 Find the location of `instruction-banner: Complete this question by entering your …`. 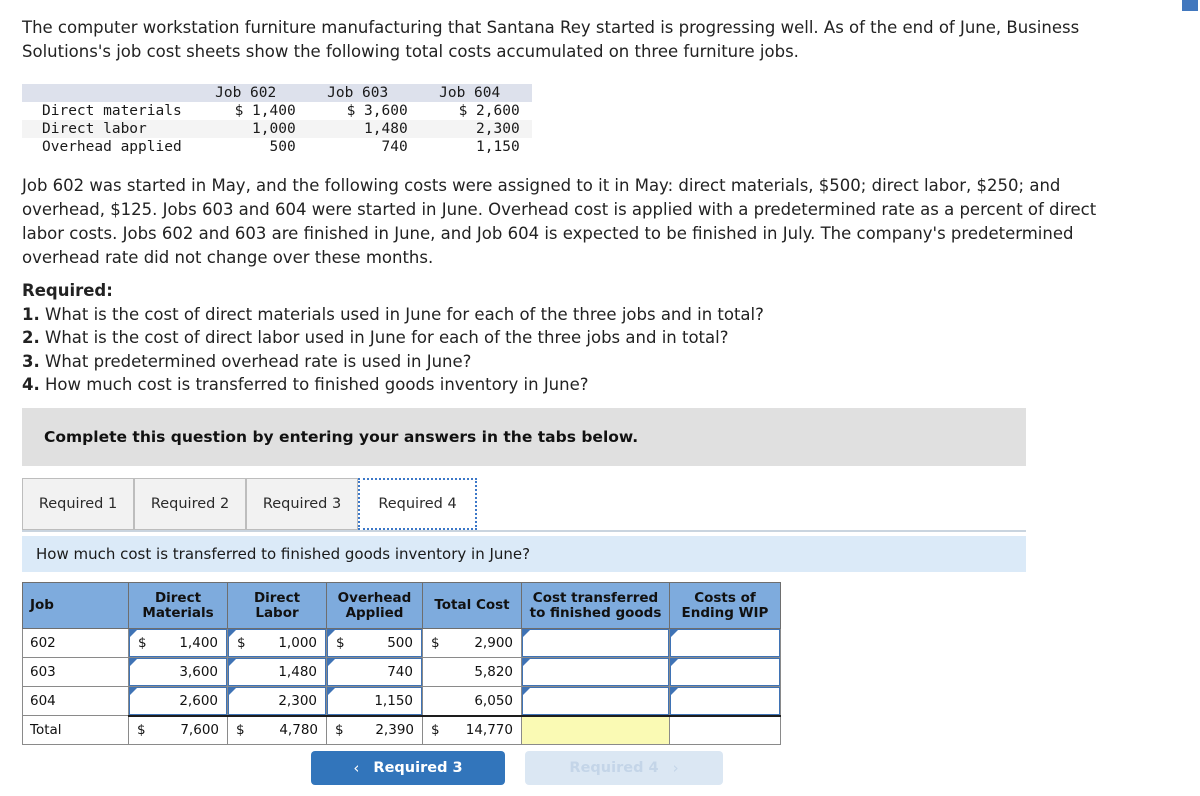

instruction-banner: Complete this question by entering your … is located at coordinates (524, 437).